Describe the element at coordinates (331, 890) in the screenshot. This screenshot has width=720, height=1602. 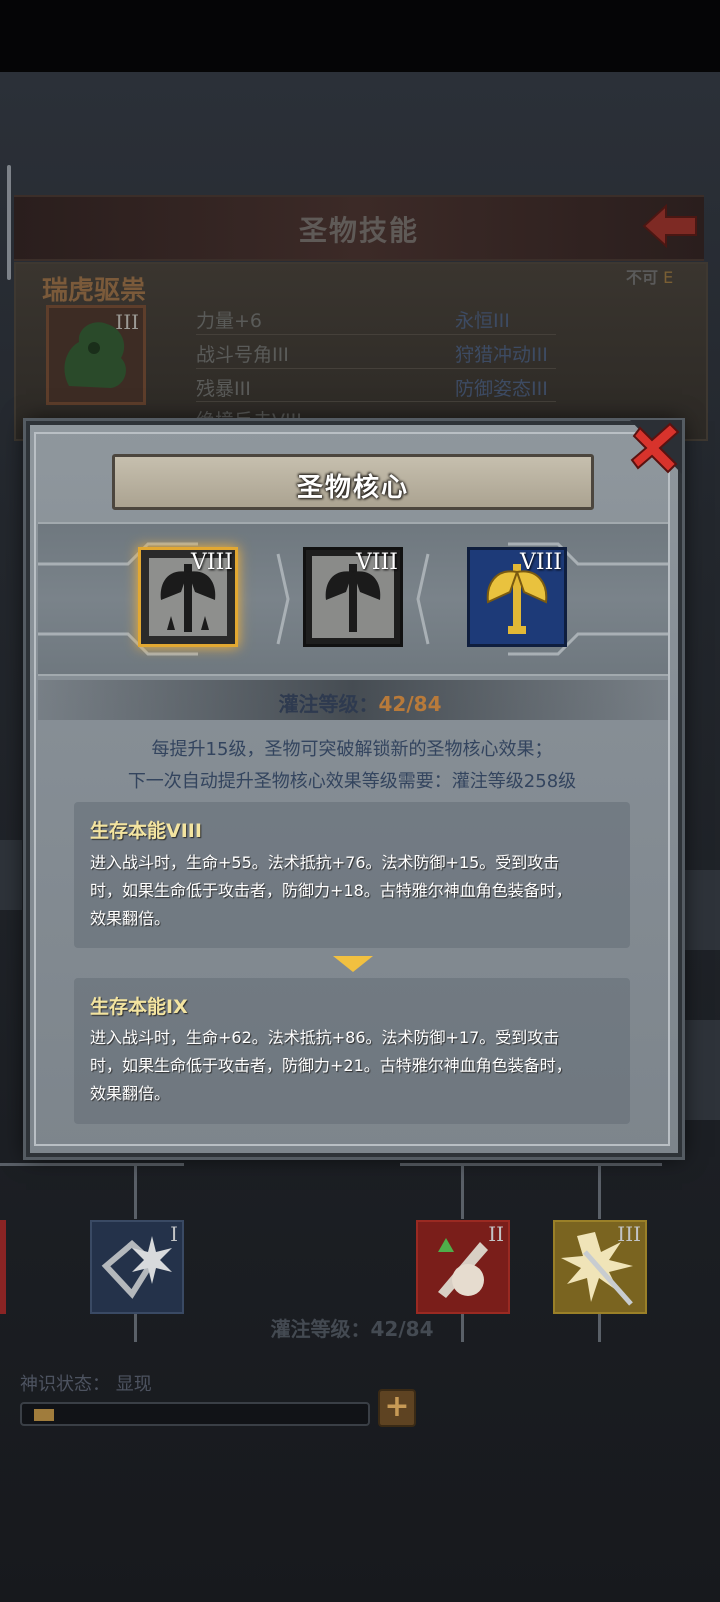
I see `current-effect-line: 时，如果生命低于攻击者，防御力+18。古特雅尔神血角色装备时，` at that location.